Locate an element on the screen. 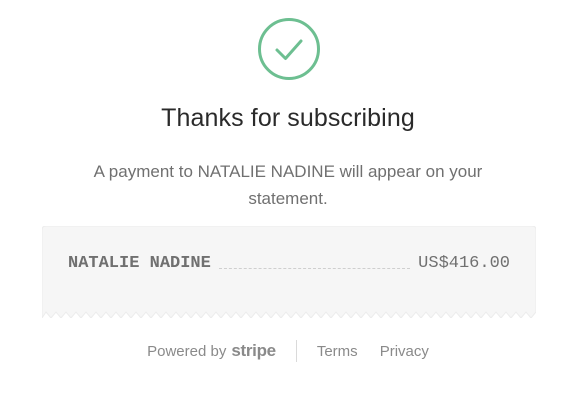  footer: Powered by stripe Terms Privacy is located at coordinates (288, 351).